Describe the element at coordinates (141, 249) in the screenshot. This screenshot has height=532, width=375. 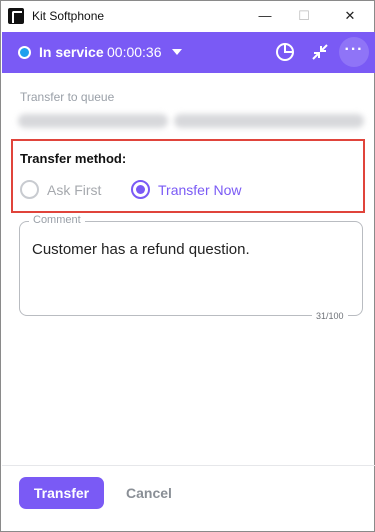
I see `comment-value: Customer has a refund question.` at that location.